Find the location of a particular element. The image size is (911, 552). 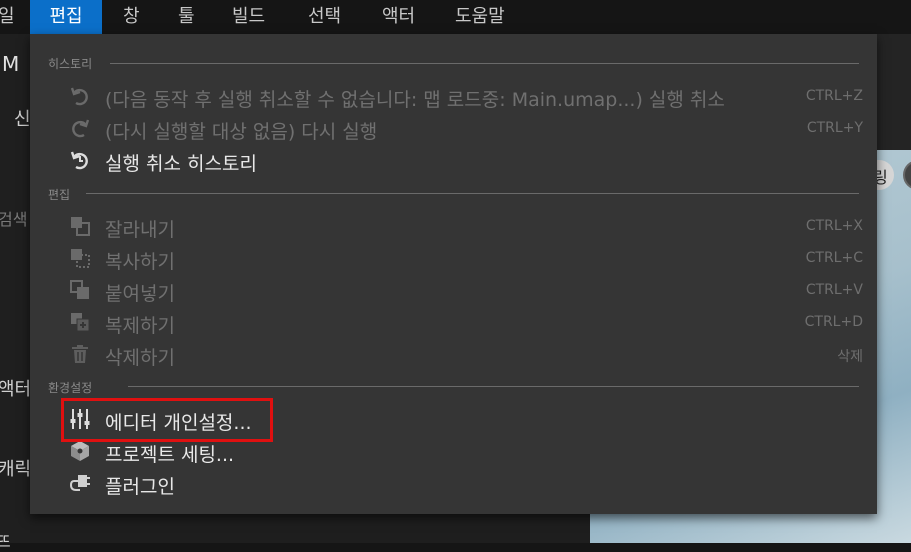

menu-file-label: 일 is located at coordinates (7, 16).